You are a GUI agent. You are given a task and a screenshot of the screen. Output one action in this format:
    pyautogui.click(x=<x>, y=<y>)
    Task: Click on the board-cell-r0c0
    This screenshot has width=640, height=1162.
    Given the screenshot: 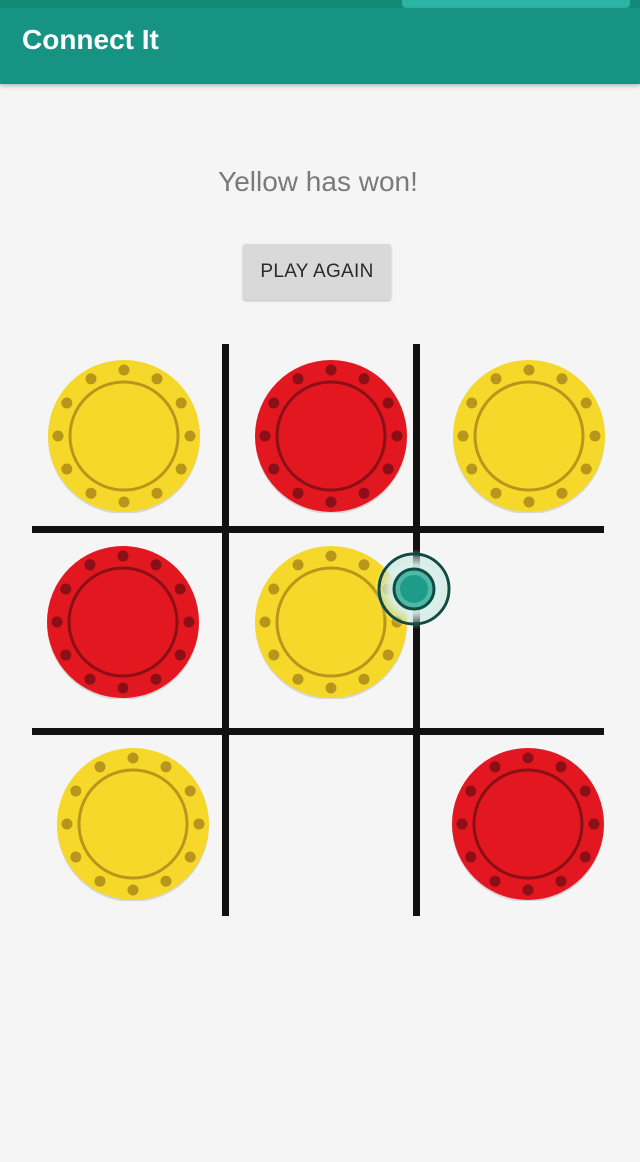 What is the action you would take?
    pyautogui.click(x=125, y=437)
    